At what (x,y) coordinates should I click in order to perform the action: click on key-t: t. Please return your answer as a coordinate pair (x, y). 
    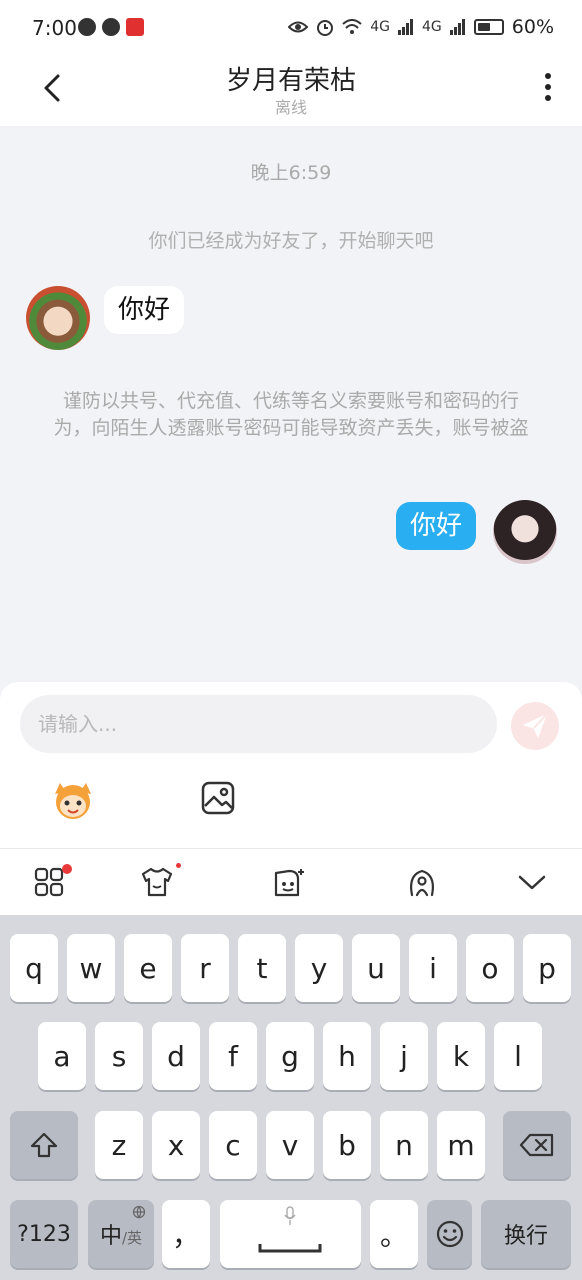
    Looking at the image, I should click on (262, 968).